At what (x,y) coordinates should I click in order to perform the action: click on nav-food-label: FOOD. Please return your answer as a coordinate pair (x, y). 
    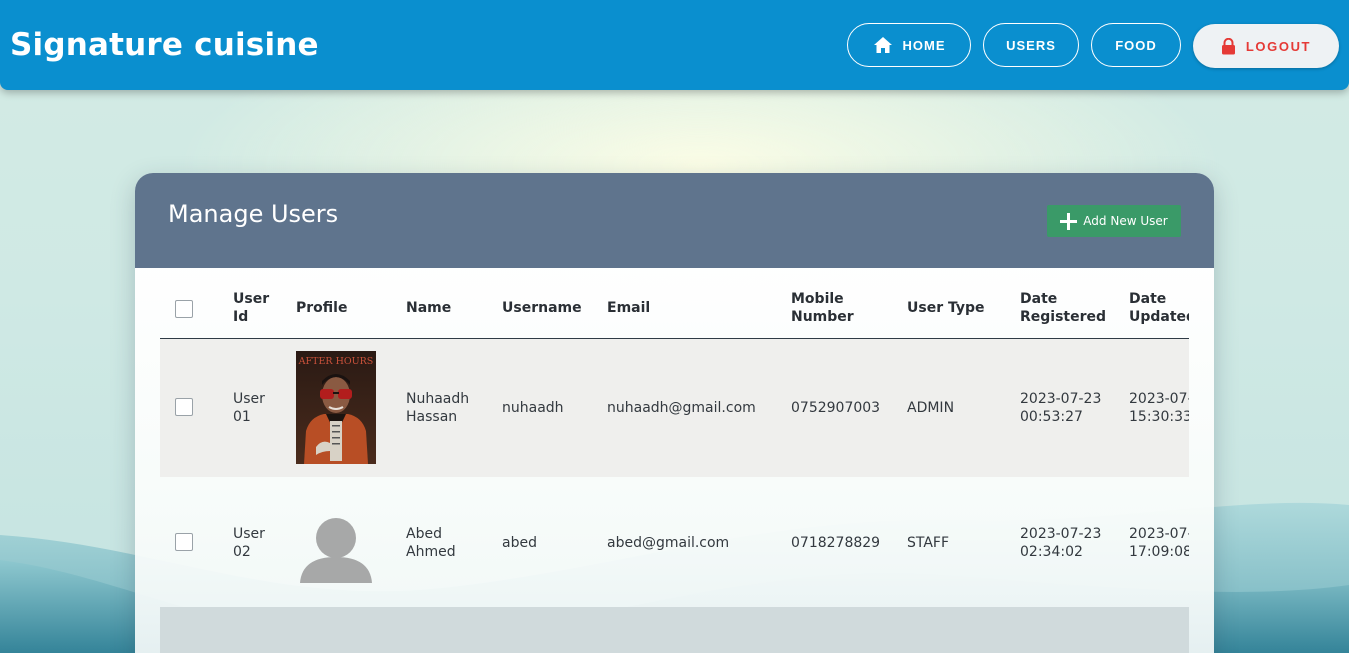
    Looking at the image, I should click on (1136, 45).